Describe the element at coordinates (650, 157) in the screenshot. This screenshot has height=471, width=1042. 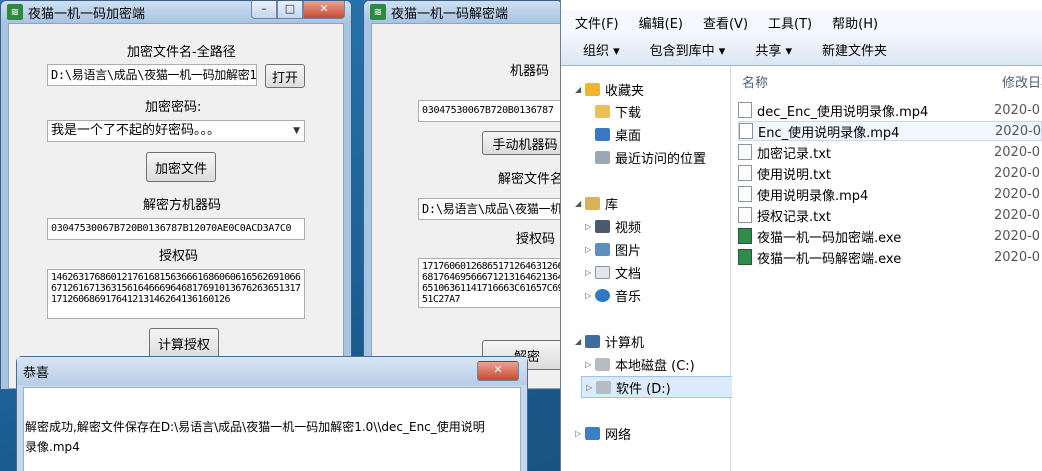
I see `nav-recent: 最近访问的位置` at that location.